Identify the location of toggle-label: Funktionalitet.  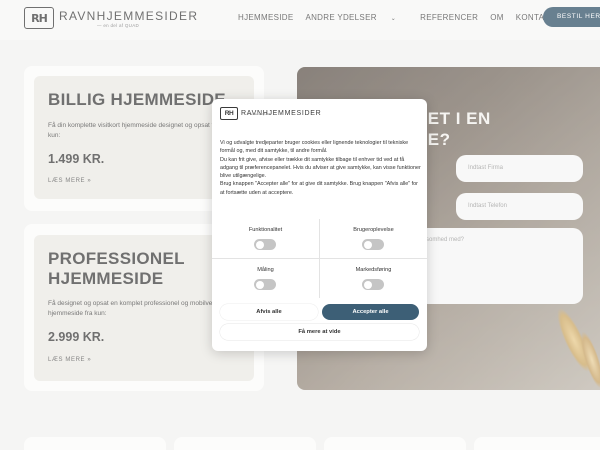
(265, 230).